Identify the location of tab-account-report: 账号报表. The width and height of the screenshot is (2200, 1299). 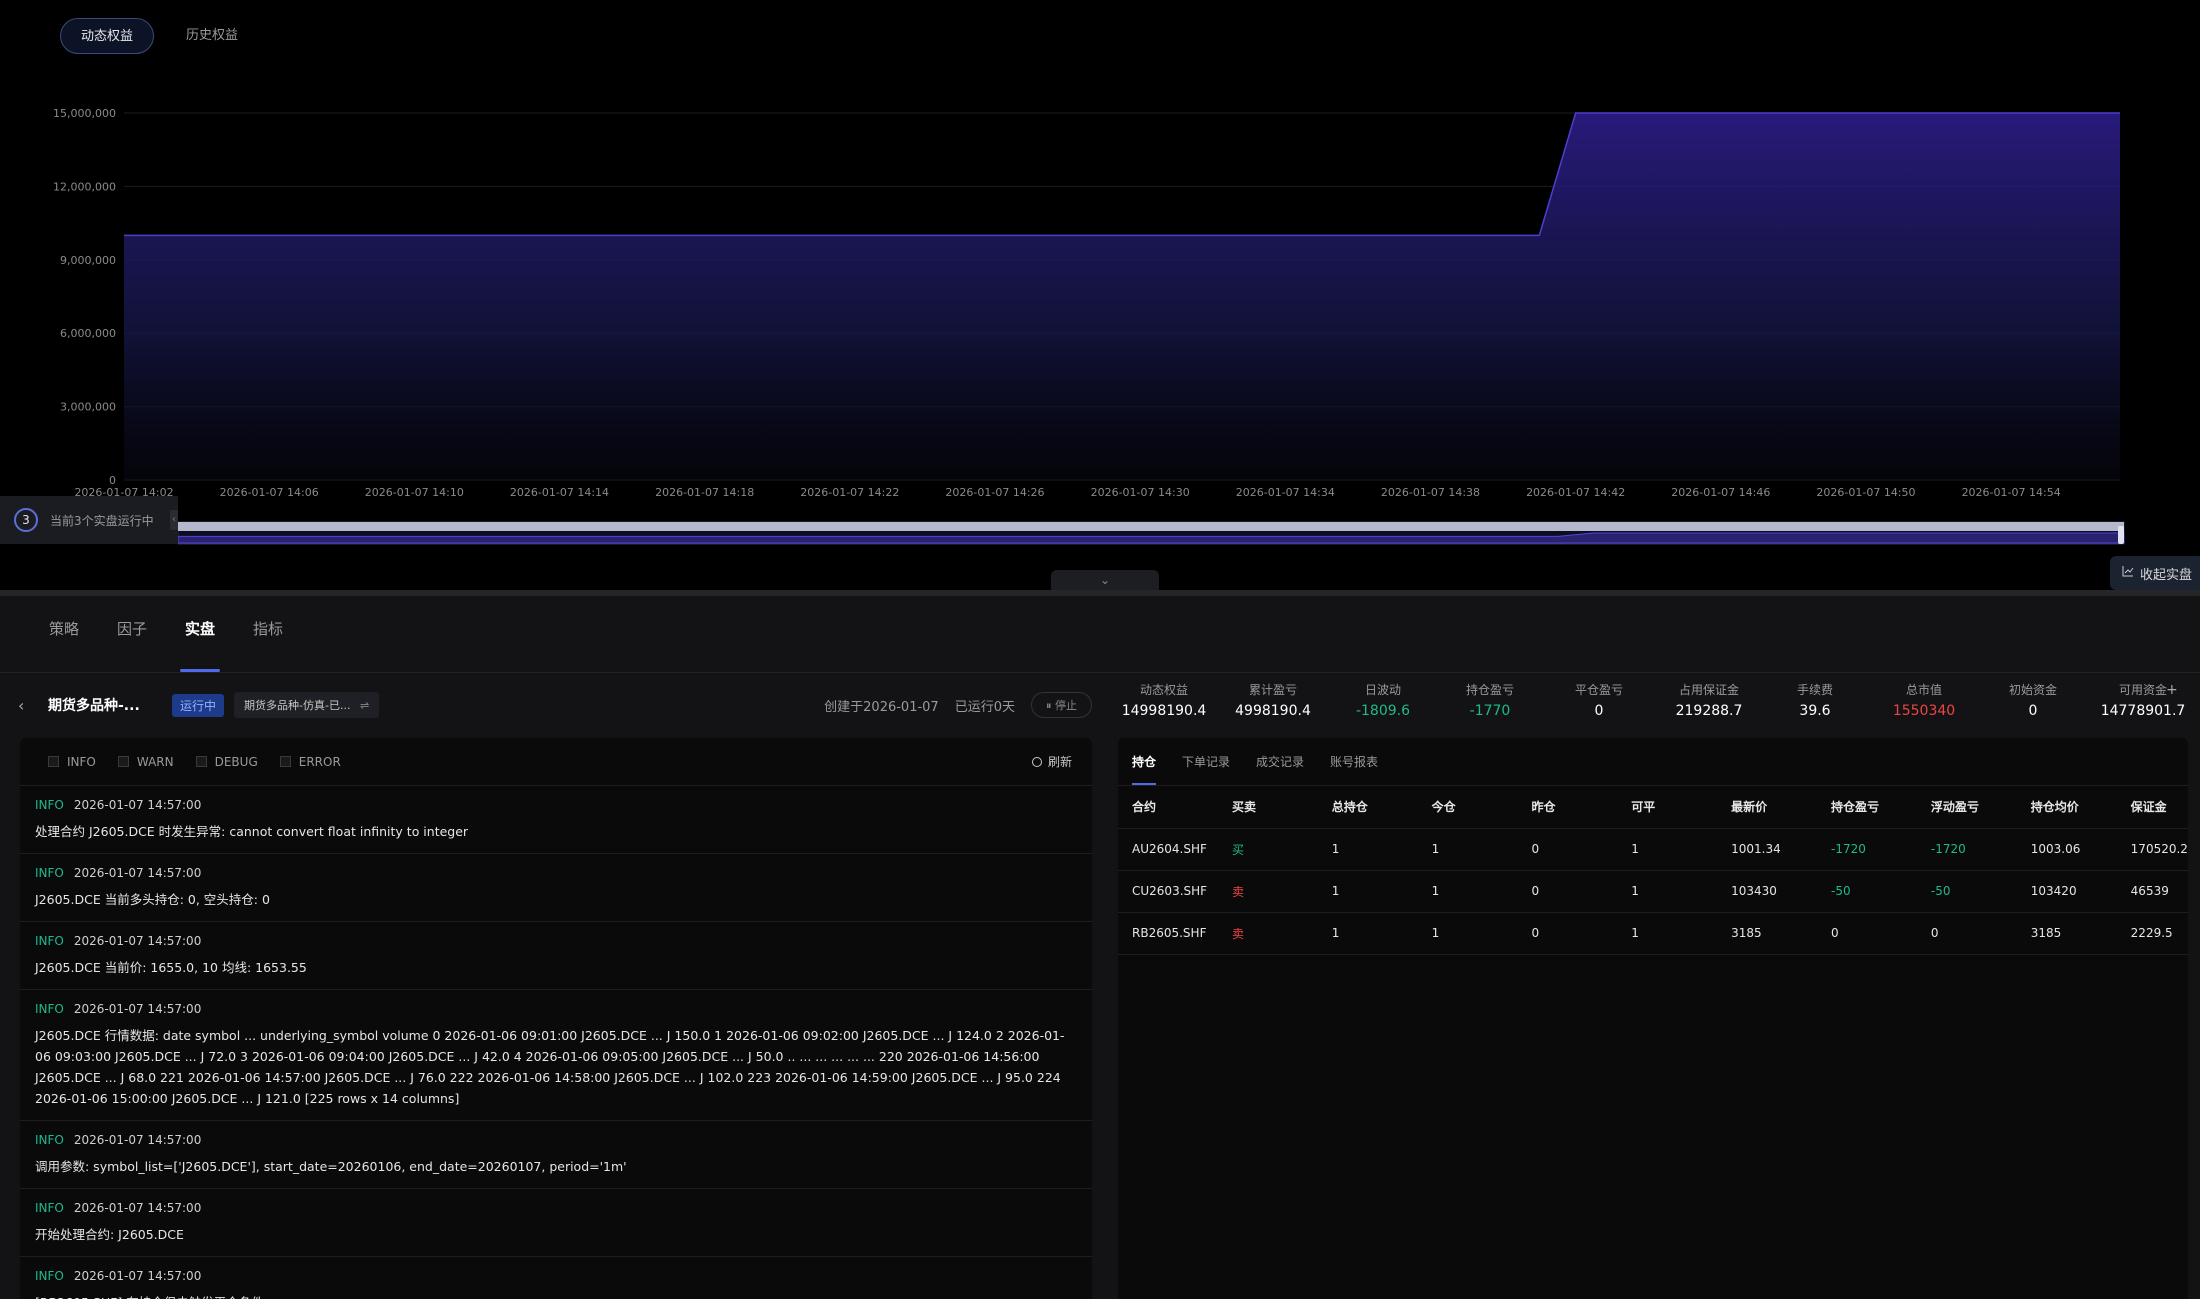
(1354, 761).